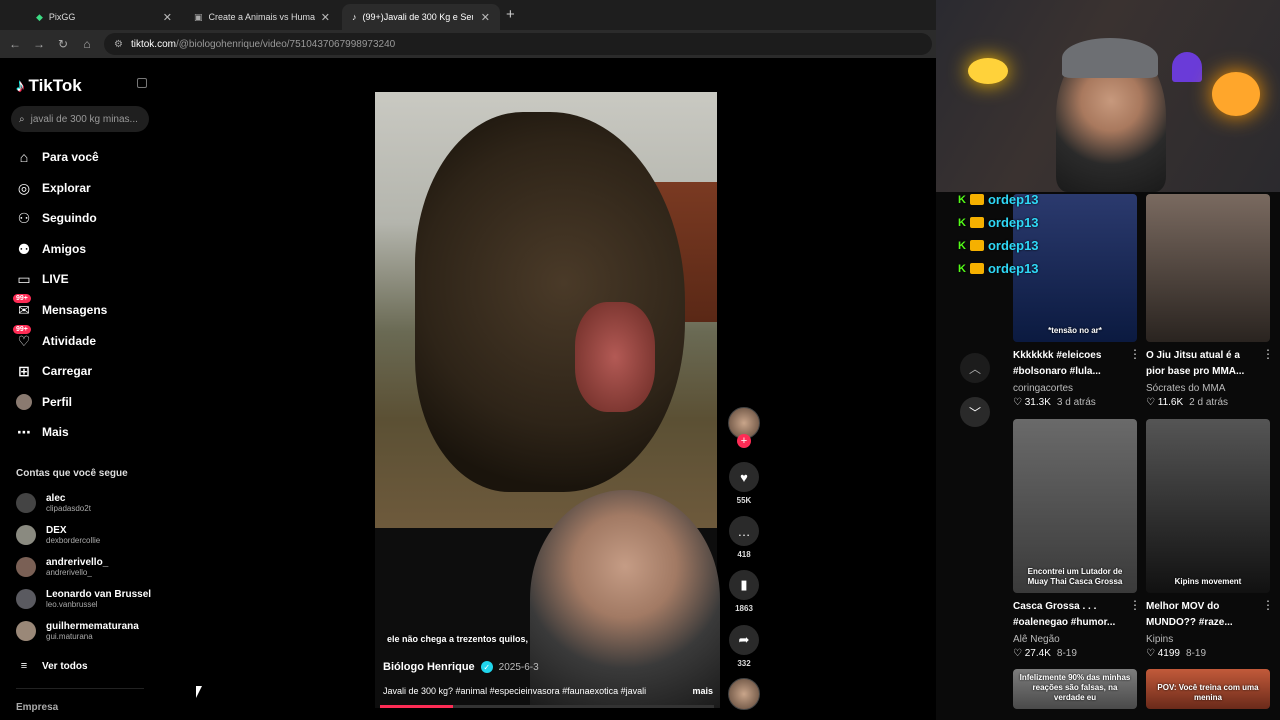 This screenshot has width=1280, height=720. What do you see at coordinates (510, 14) in the screenshot?
I see `new-tab-button: +` at bounding box center [510, 14].